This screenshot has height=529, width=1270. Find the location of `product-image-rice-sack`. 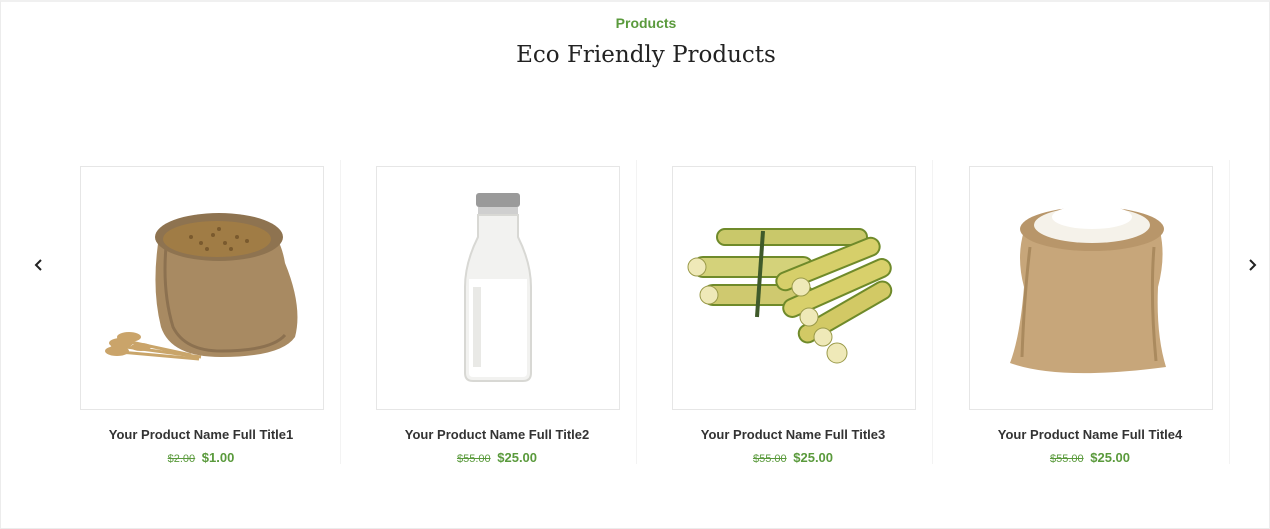

product-image-rice-sack is located at coordinates (1091, 288).